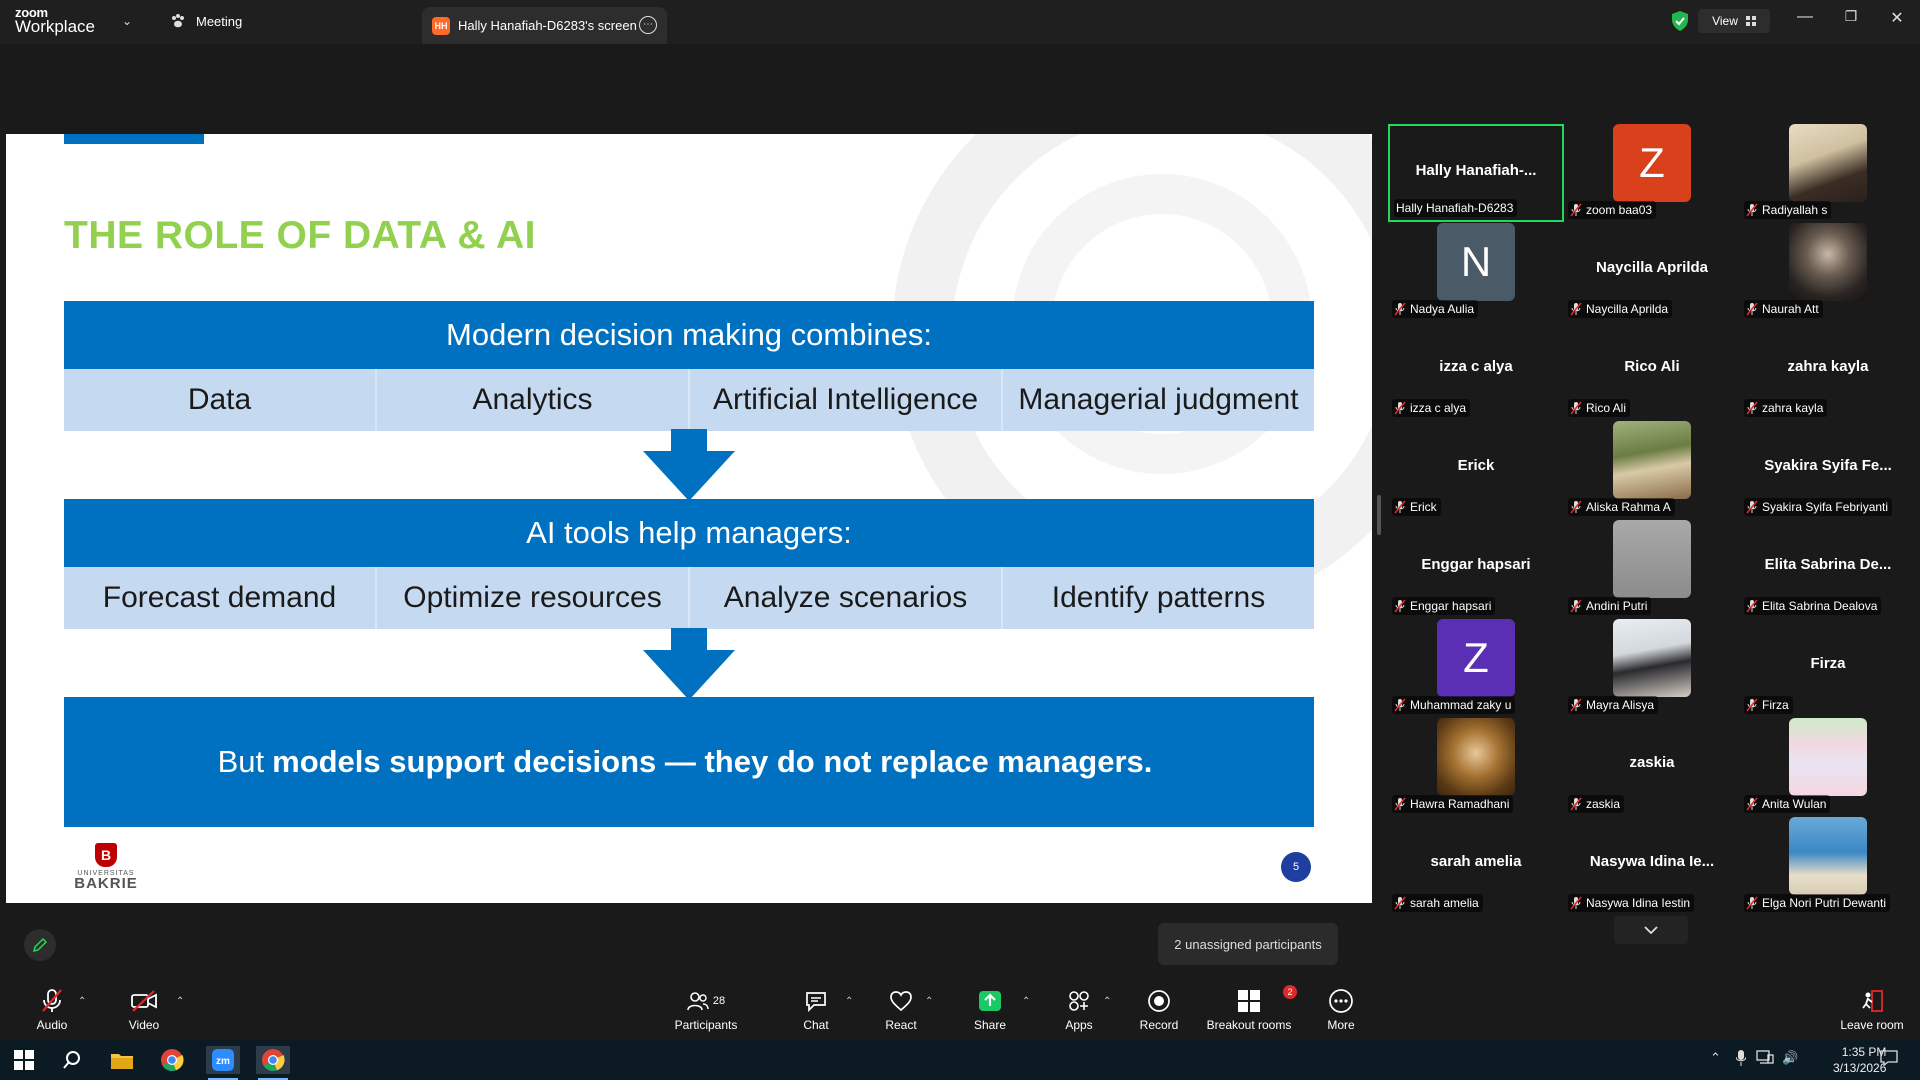 This screenshot has height=1080, width=1920. What do you see at coordinates (1864, 1052) in the screenshot?
I see `clock-time: 1:35 PM` at bounding box center [1864, 1052].